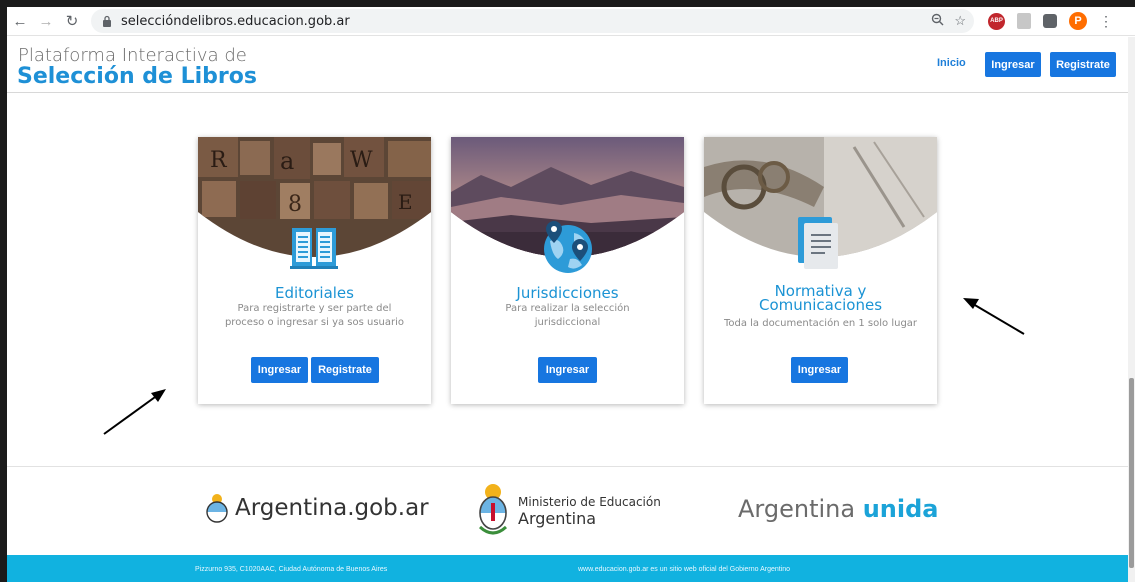  What do you see at coordinates (332, 508) in the screenshot?
I see `argentina-gob-text: Argentina.gob.ar` at bounding box center [332, 508].